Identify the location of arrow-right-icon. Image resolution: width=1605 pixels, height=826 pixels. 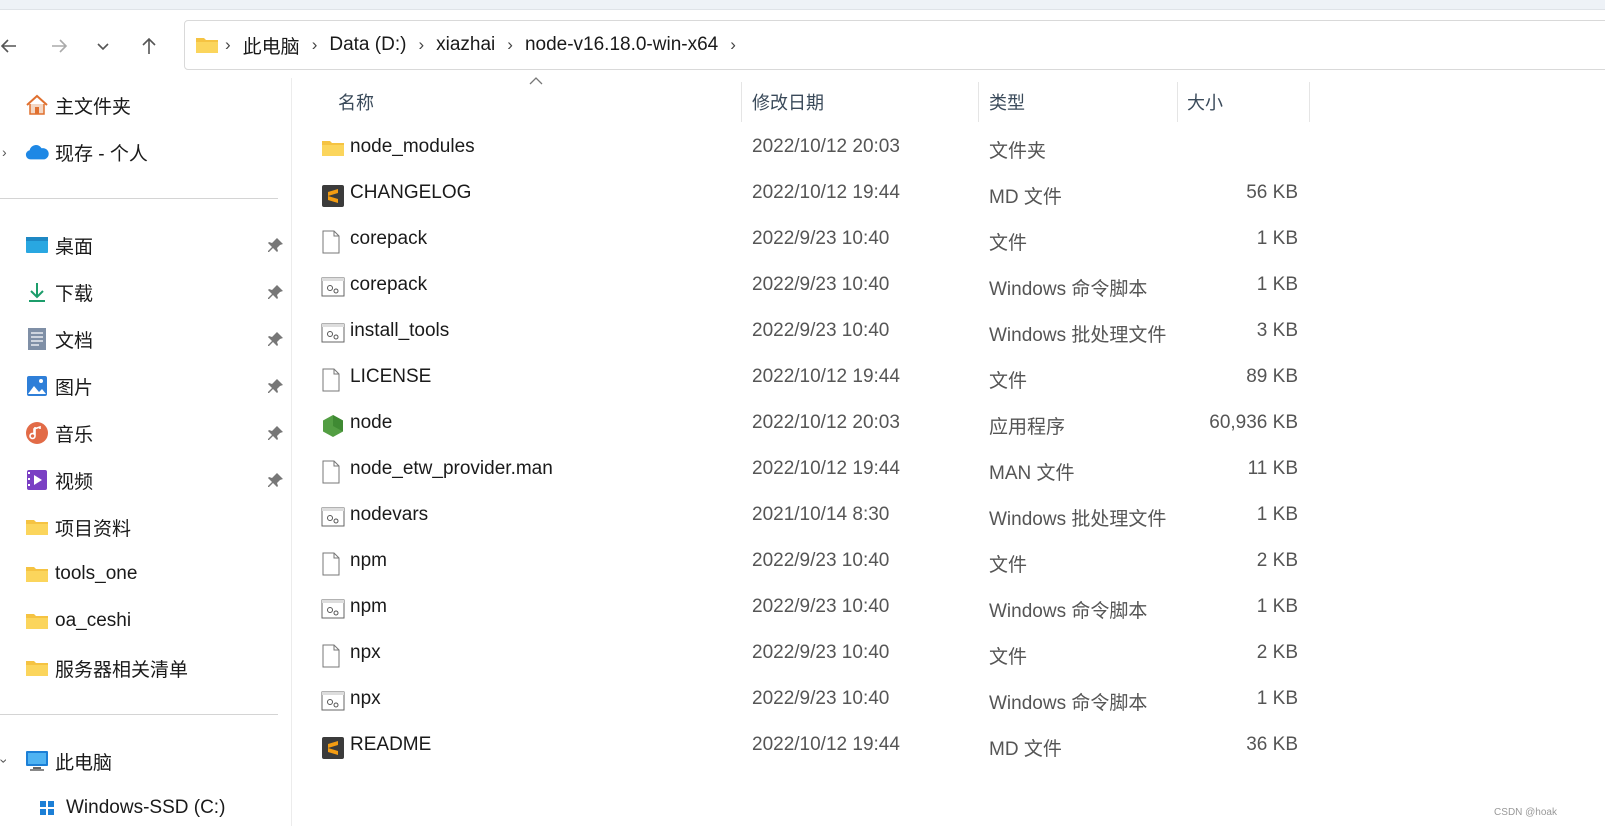
(60, 46).